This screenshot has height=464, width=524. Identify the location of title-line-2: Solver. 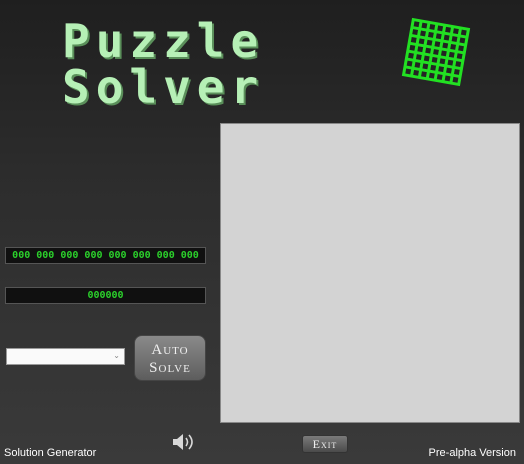
(163, 87).